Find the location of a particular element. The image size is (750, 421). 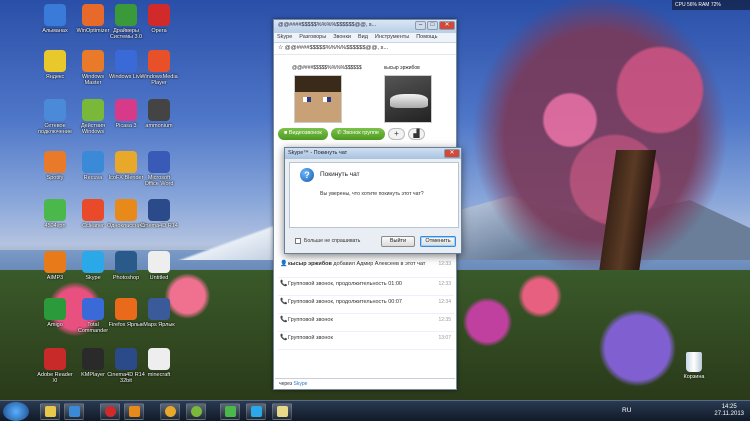

dont-ask-checkbox: Больше не спрашивать is located at coordinates (327, 241).